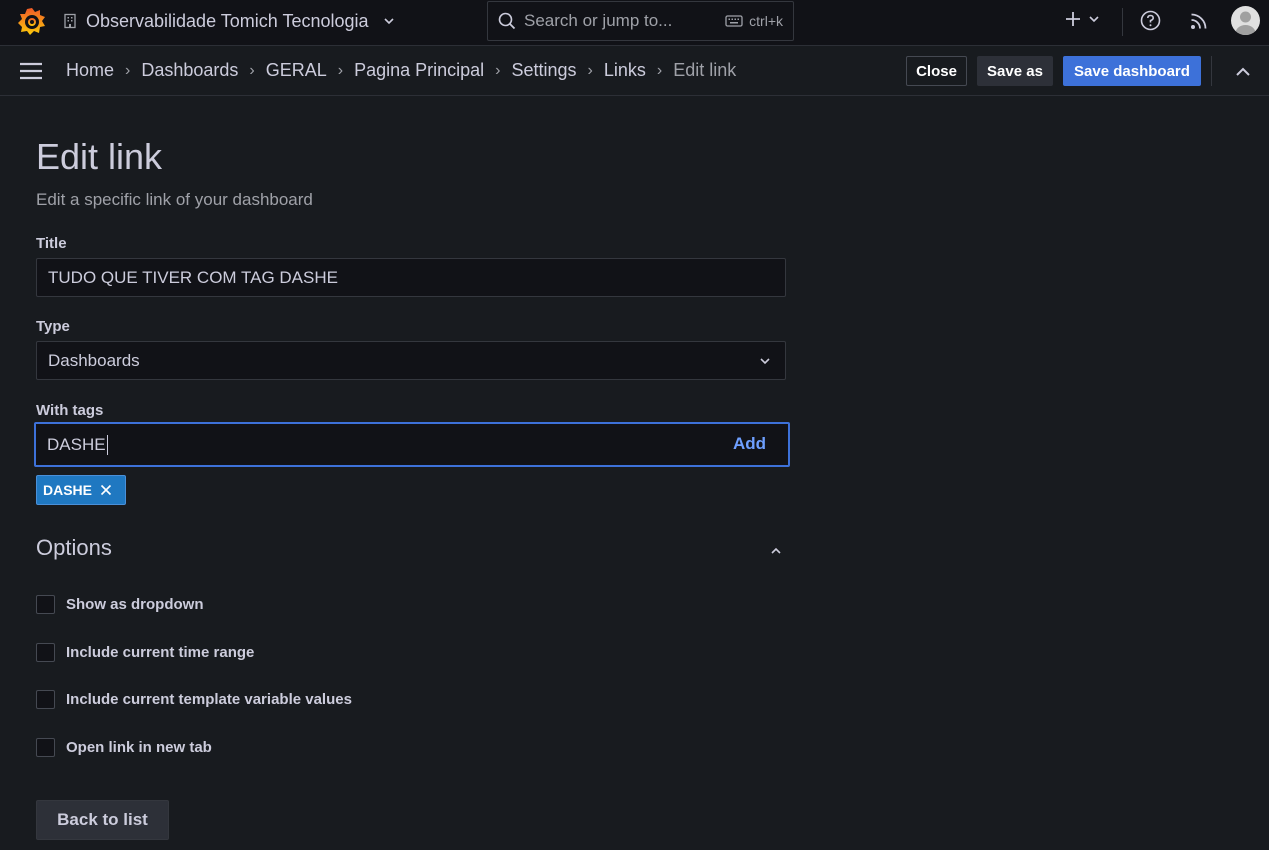 The image size is (1269, 850). What do you see at coordinates (936, 71) in the screenshot?
I see `close-button: Close` at bounding box center [936, 71].